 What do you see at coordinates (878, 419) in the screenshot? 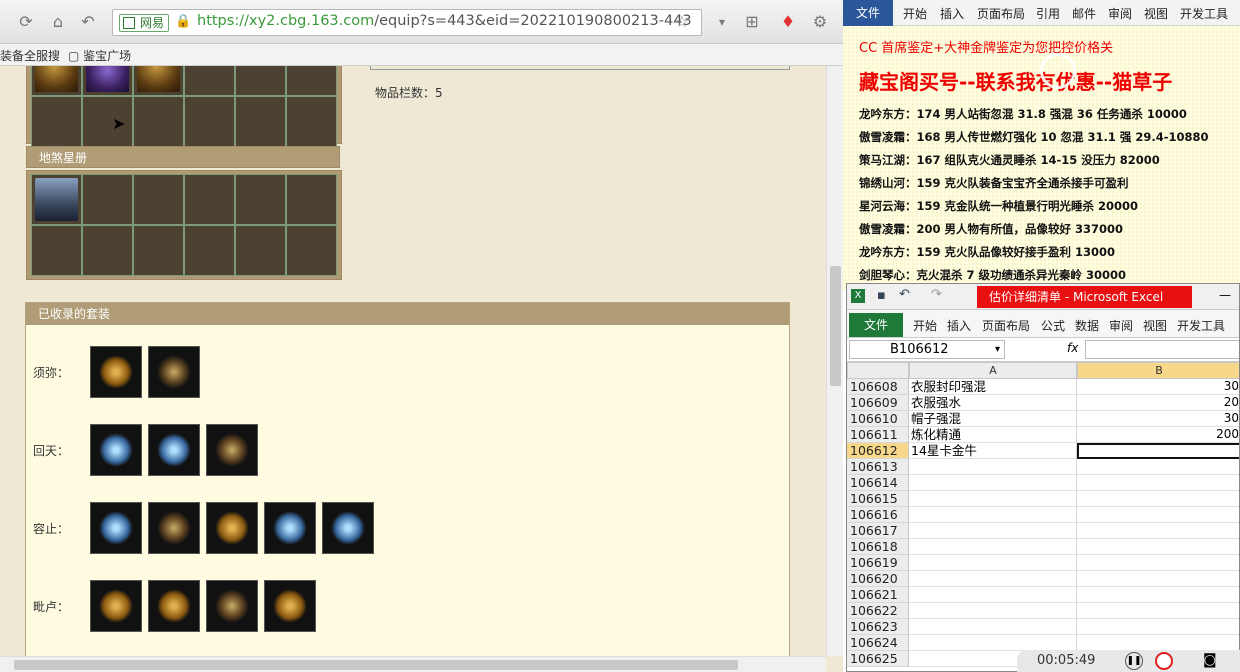
I see `row-number: 106610` at bounding box center [878, 419].